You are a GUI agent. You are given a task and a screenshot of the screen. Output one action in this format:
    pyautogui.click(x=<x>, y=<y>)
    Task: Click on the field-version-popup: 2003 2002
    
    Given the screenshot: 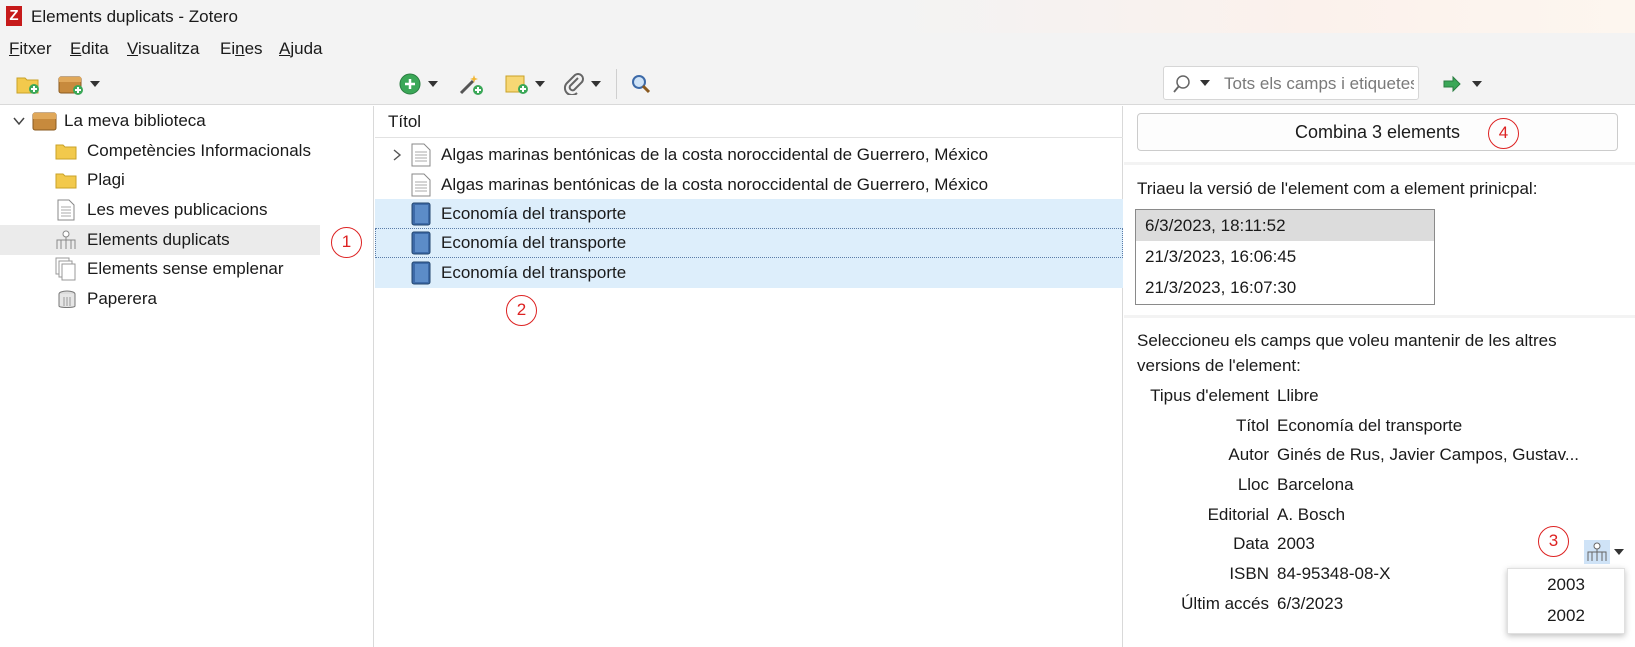 What is the action you would take?
    pyautogui.click(x=1566, y=601)
    